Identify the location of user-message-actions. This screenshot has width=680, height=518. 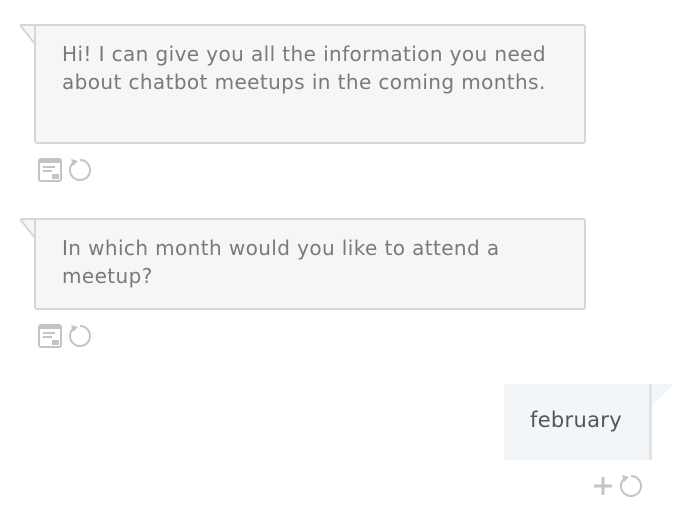
(617, 486).